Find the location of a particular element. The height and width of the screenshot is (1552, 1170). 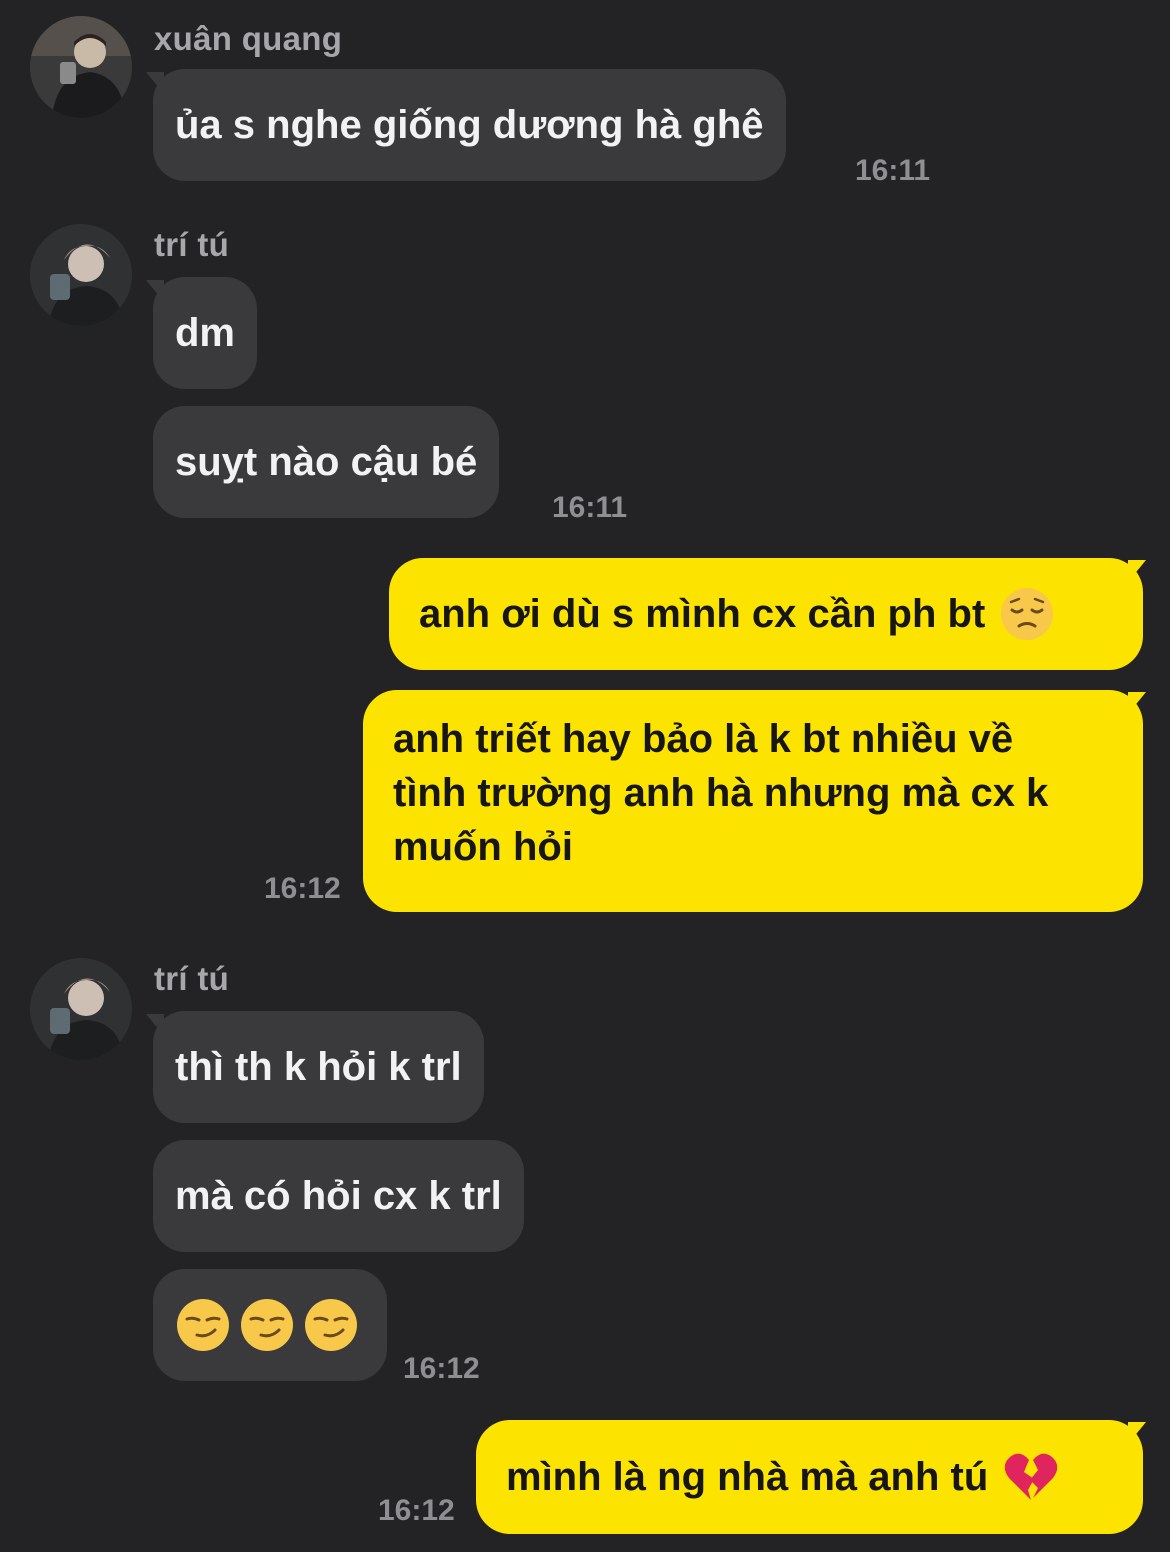

message-text: anh ơi dù s mình cx cần ph bt is located at coordinates (702, 614).